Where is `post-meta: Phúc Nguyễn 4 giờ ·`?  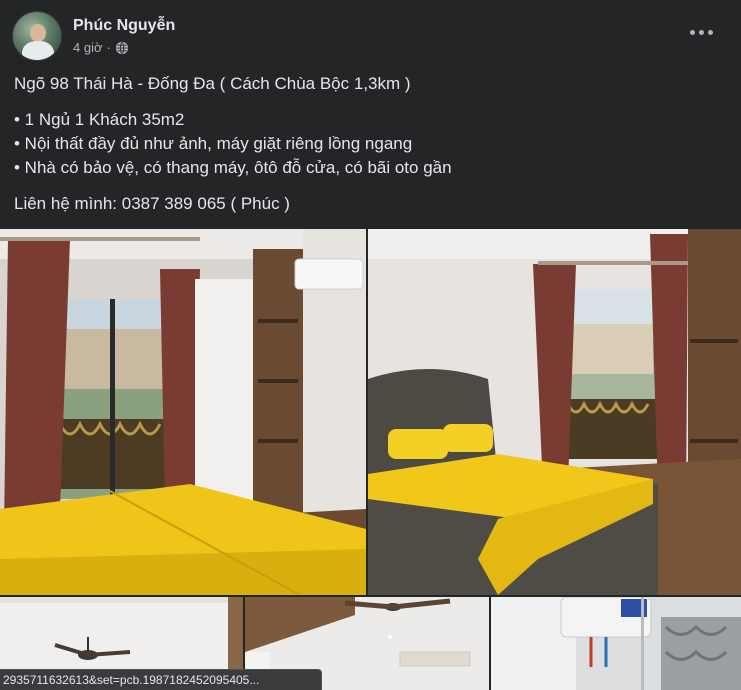
post-meta: Phúc Nguyễn 4 giờ · is located at coordinates (124, 36).